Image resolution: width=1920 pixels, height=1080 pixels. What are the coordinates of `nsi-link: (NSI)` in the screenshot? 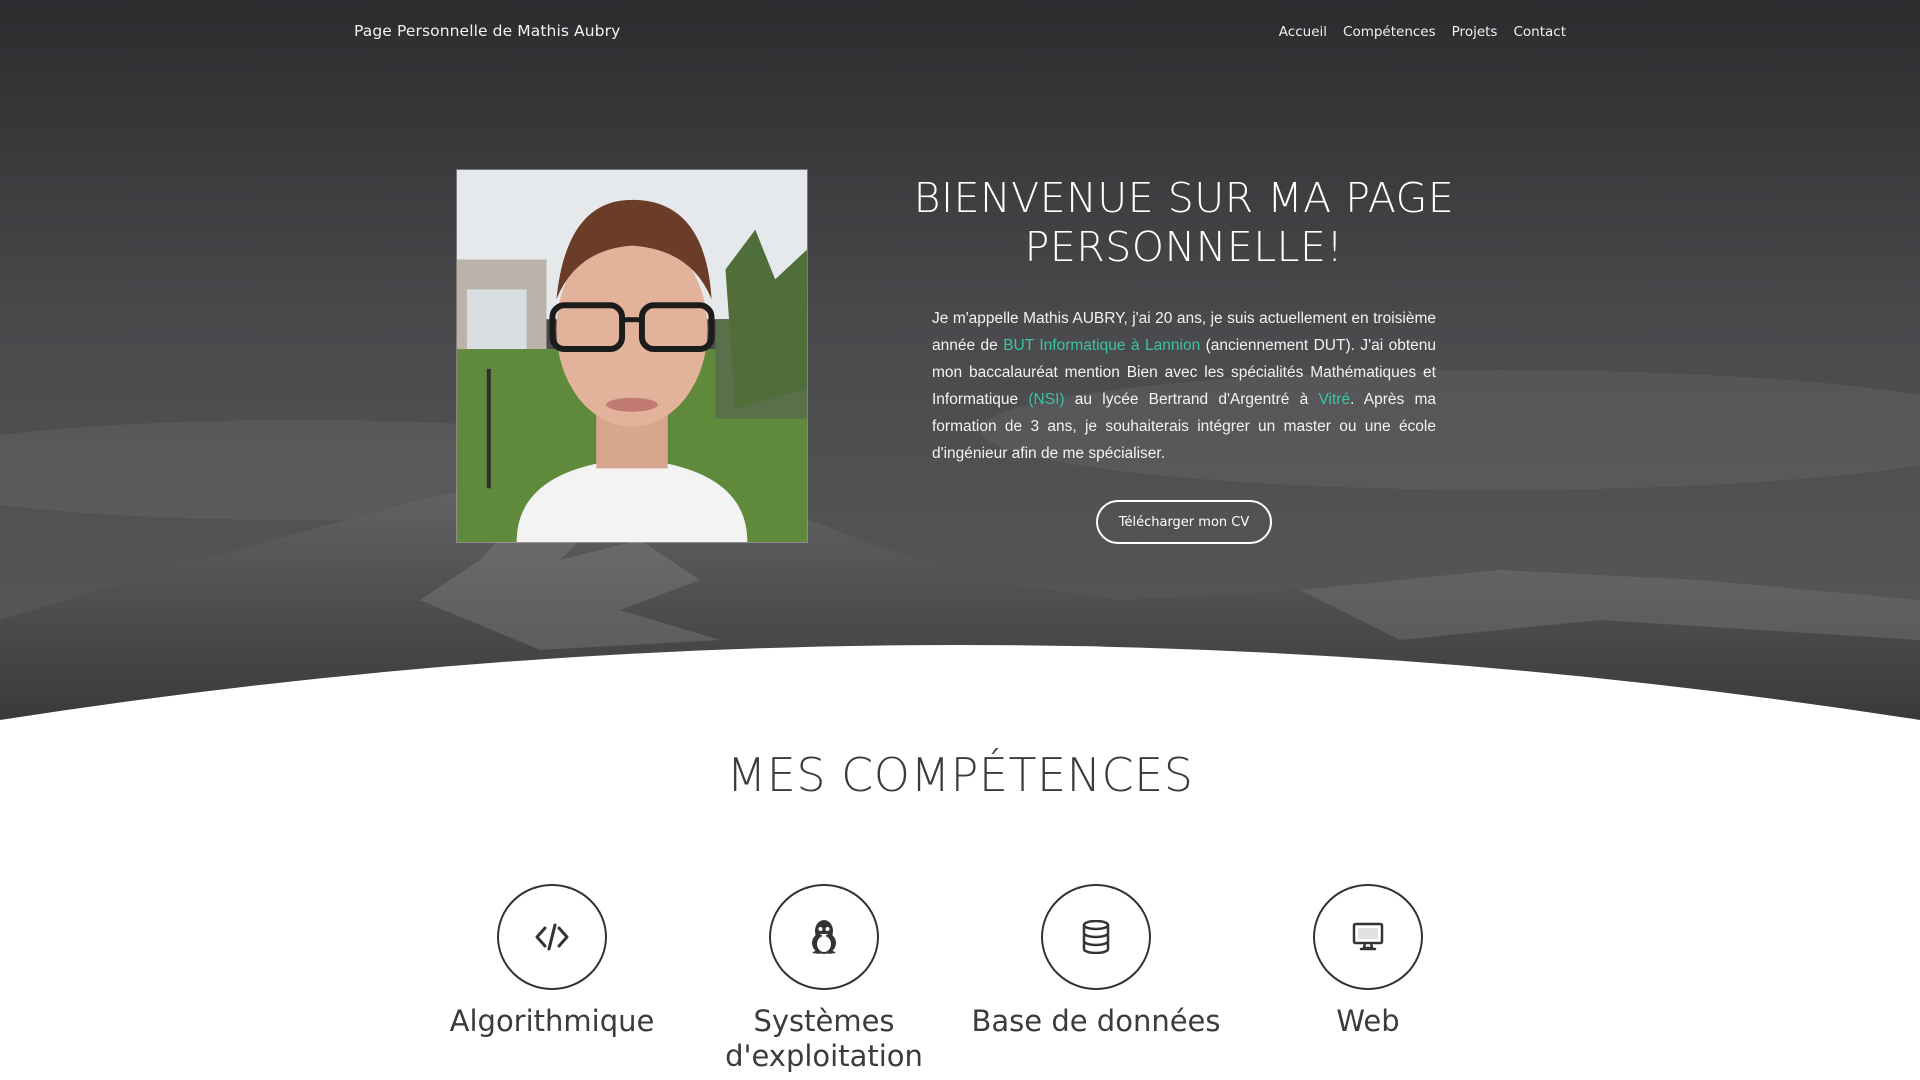 It's located at (1046, 399).